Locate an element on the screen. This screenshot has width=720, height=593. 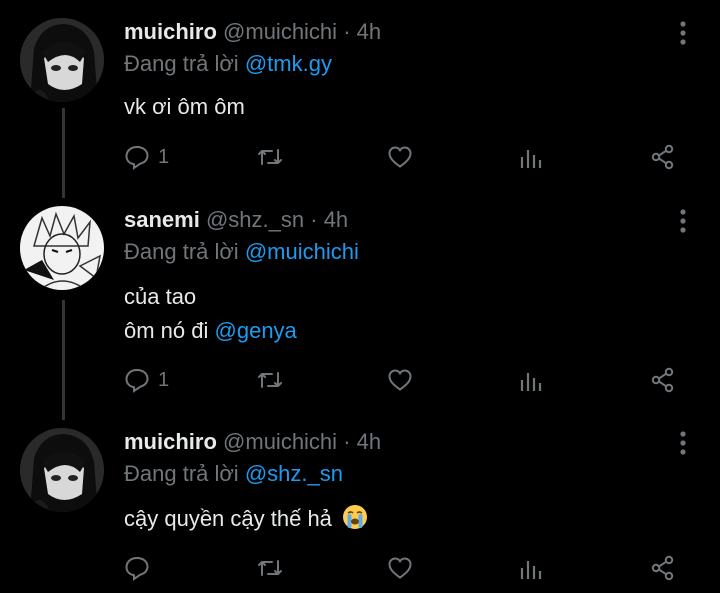
replying-to-mention: @muichichi is located at coordinates (302, 251).